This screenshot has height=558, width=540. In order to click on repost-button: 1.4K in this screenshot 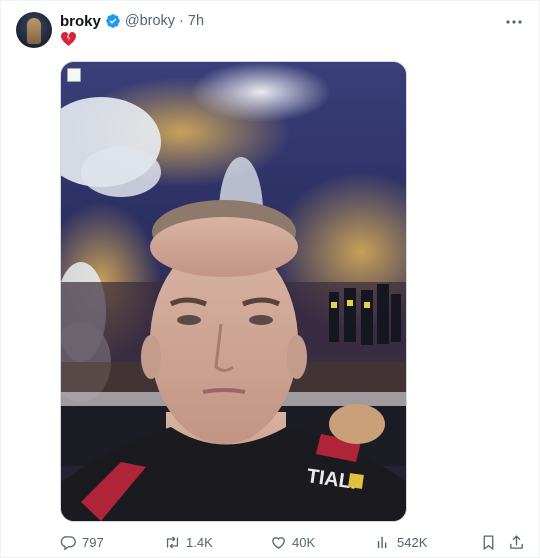, I will do `click(188, 542)`.